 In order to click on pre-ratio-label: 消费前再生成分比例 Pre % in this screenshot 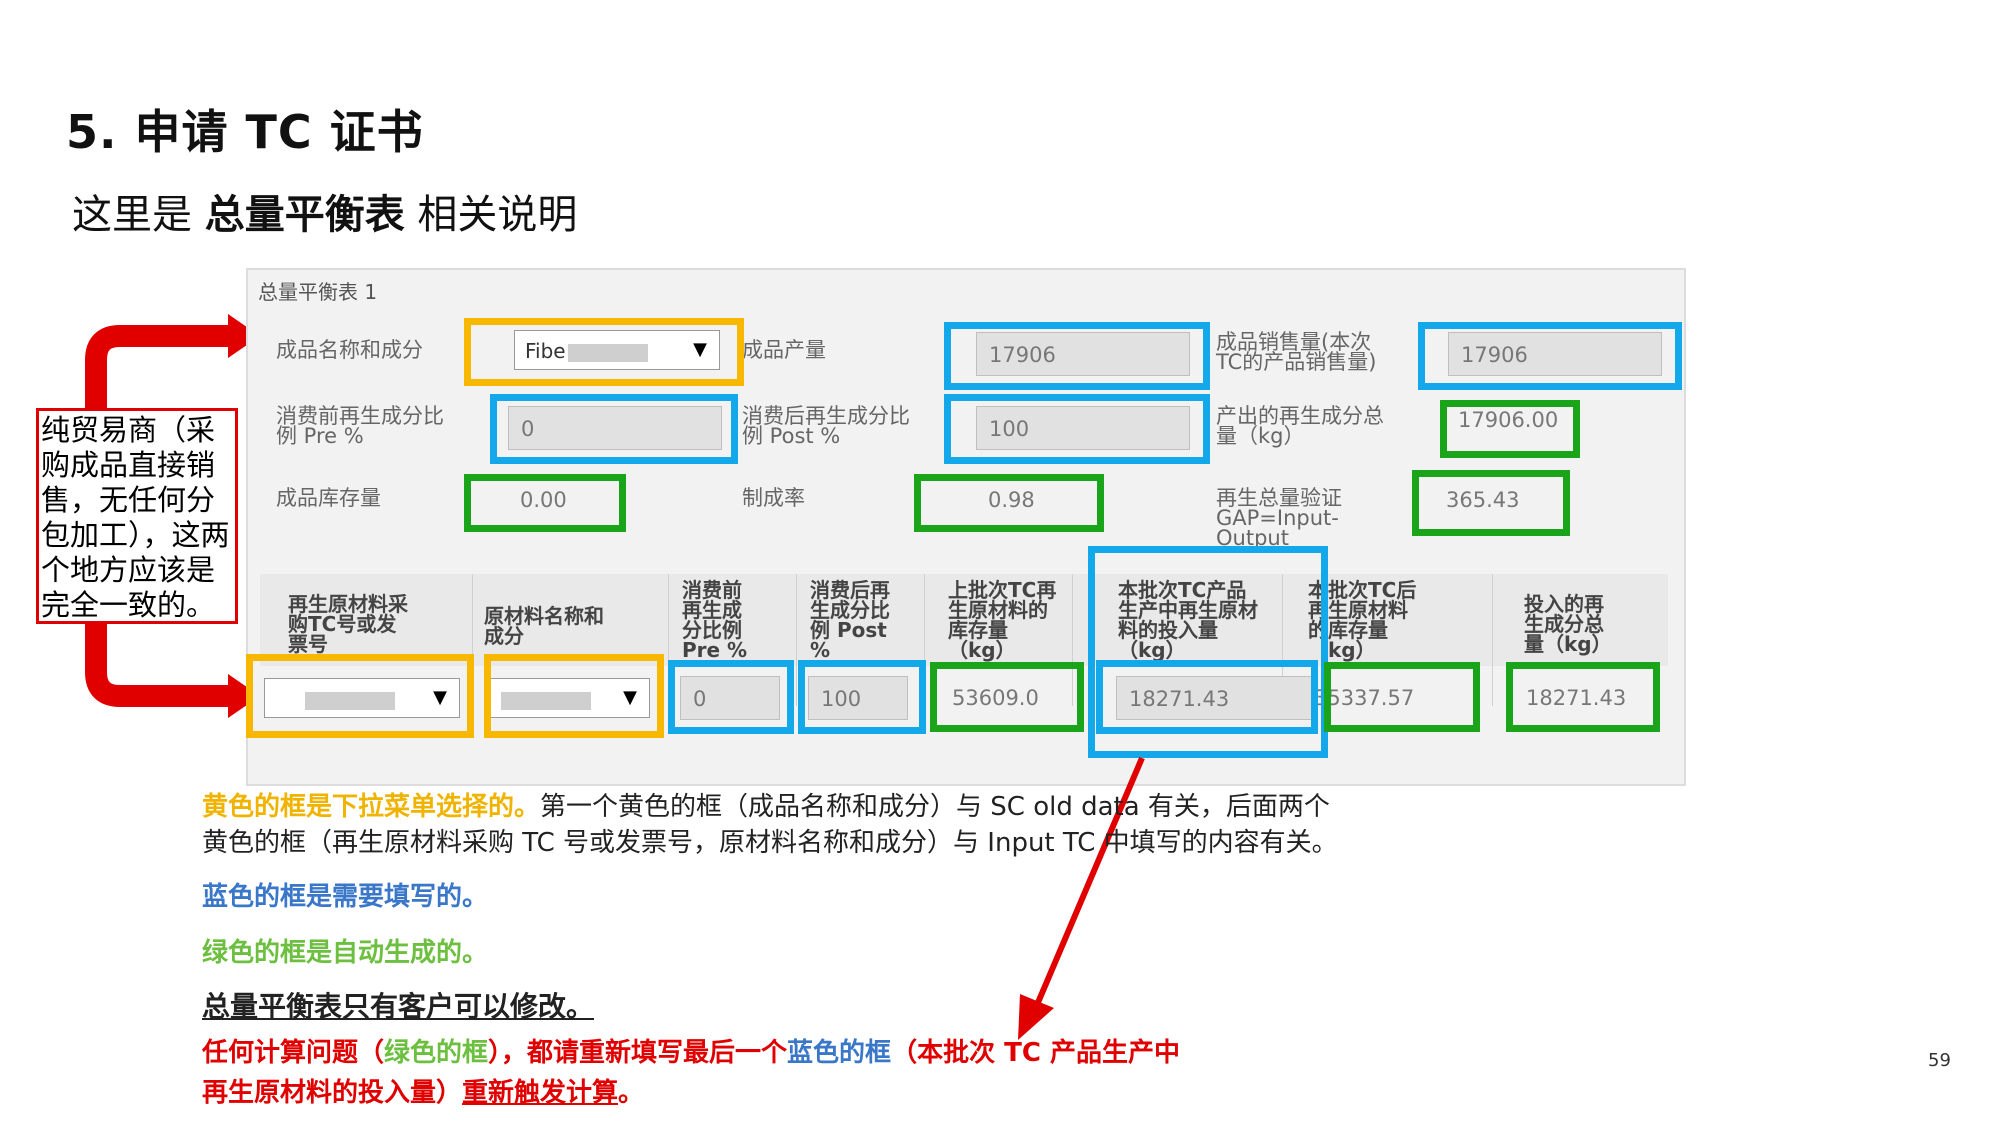, I will do `click(360, 426)`.